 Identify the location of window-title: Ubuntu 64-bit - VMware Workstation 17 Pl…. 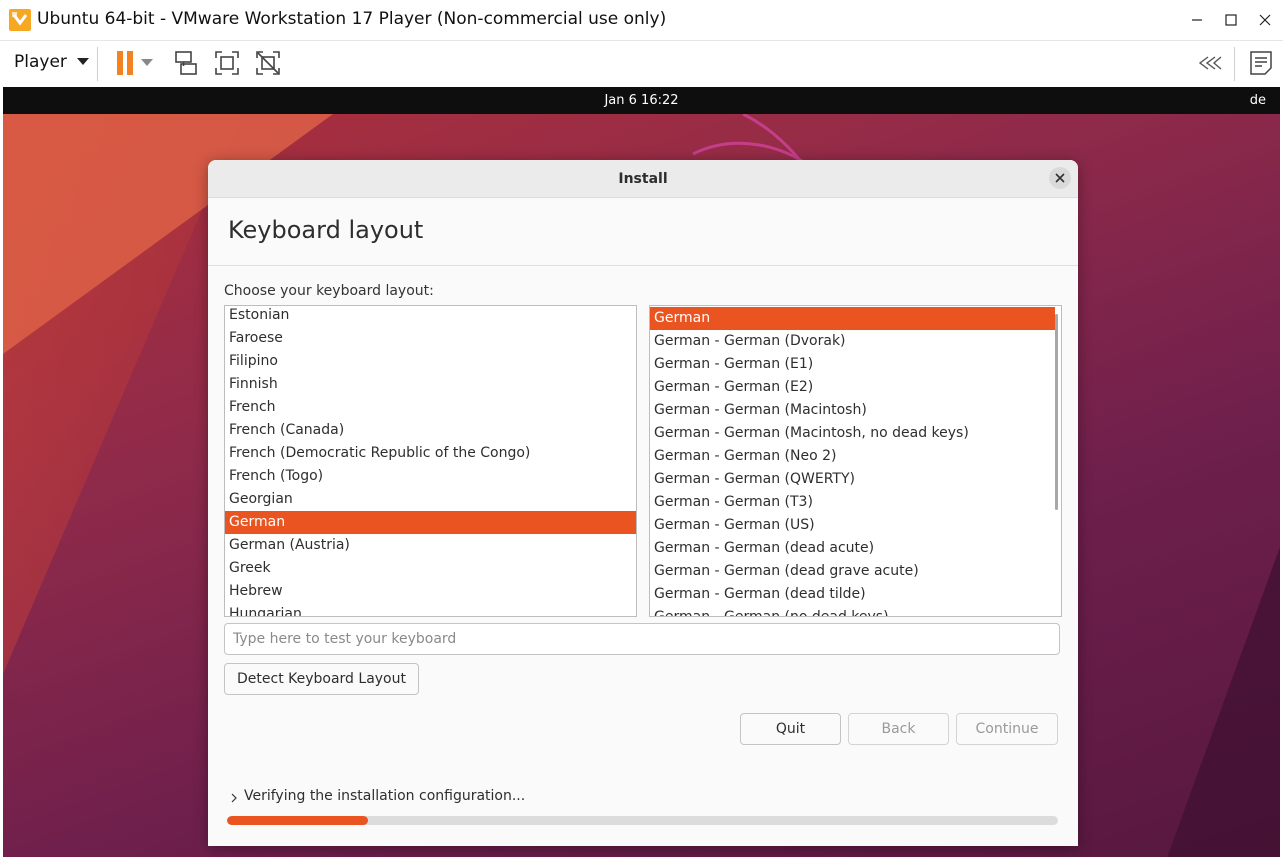
(352, 19).